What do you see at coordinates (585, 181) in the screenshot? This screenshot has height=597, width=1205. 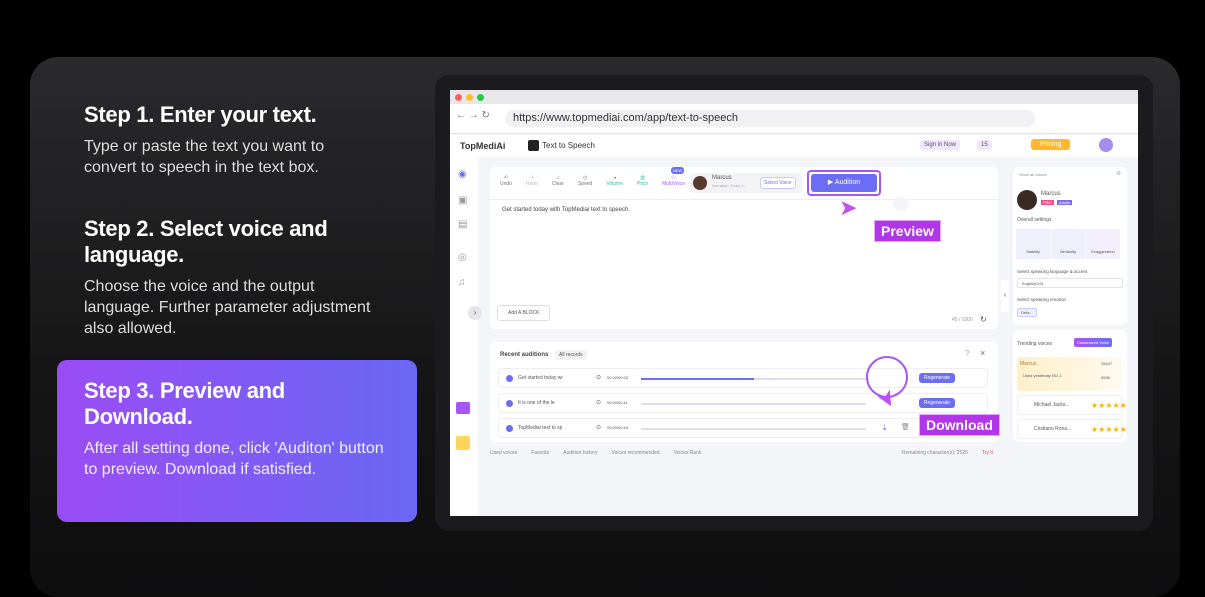 I see `speed-button: ◷ Speed` at bounding box center [585, 181].